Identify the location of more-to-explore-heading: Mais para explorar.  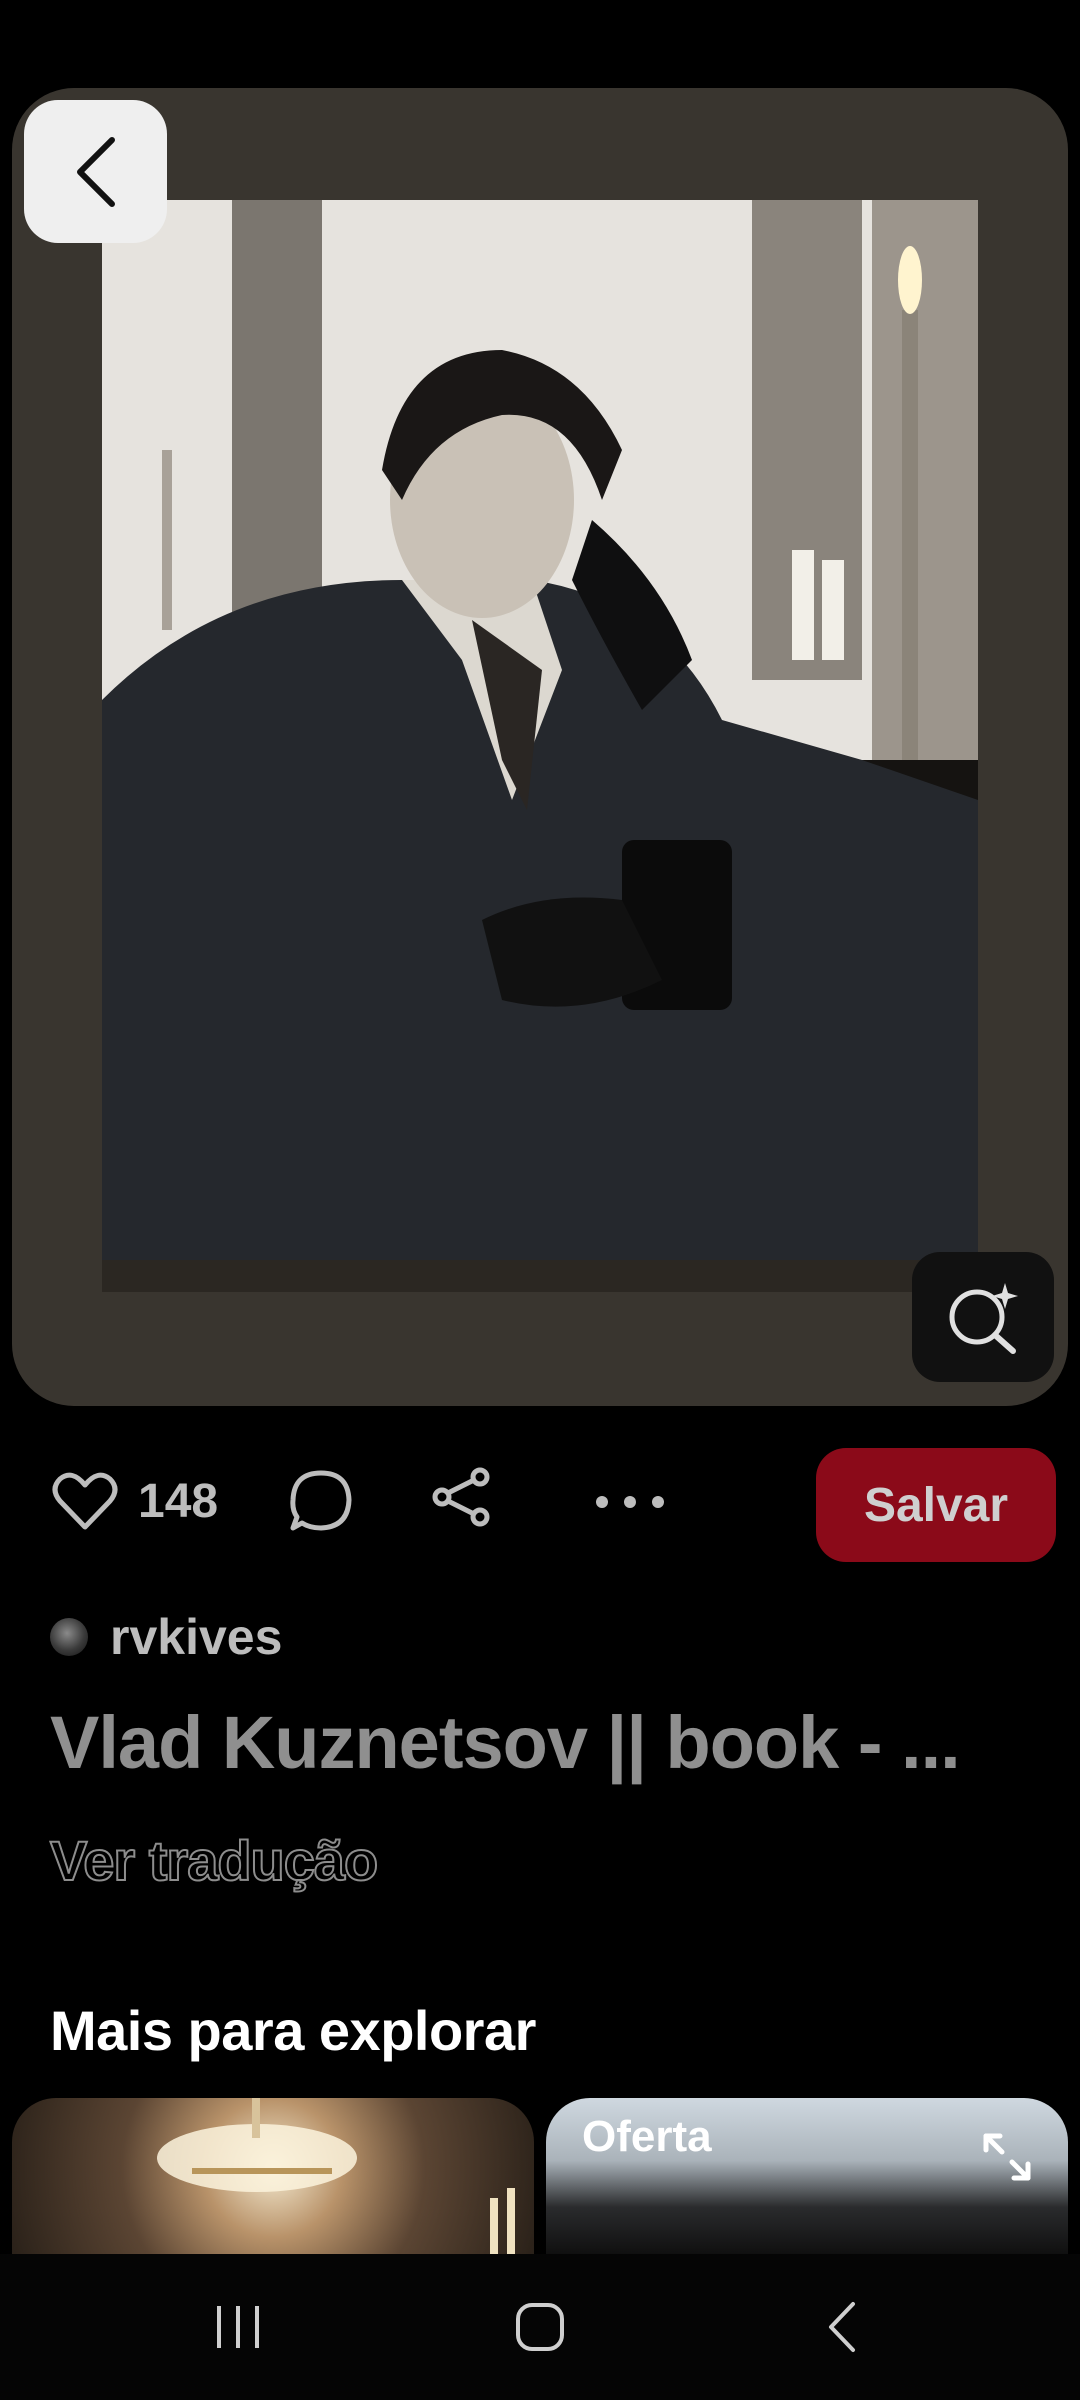
(293, 2030).